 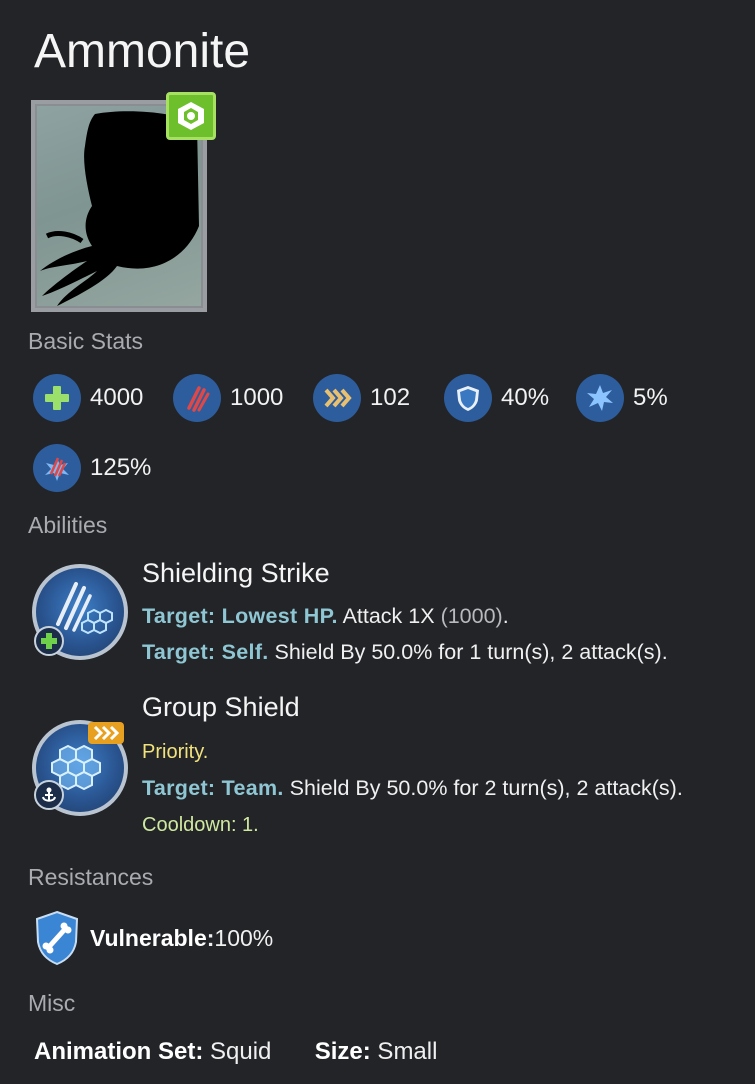 I want to click on size-value: Small, so click(x=404, y=1051).